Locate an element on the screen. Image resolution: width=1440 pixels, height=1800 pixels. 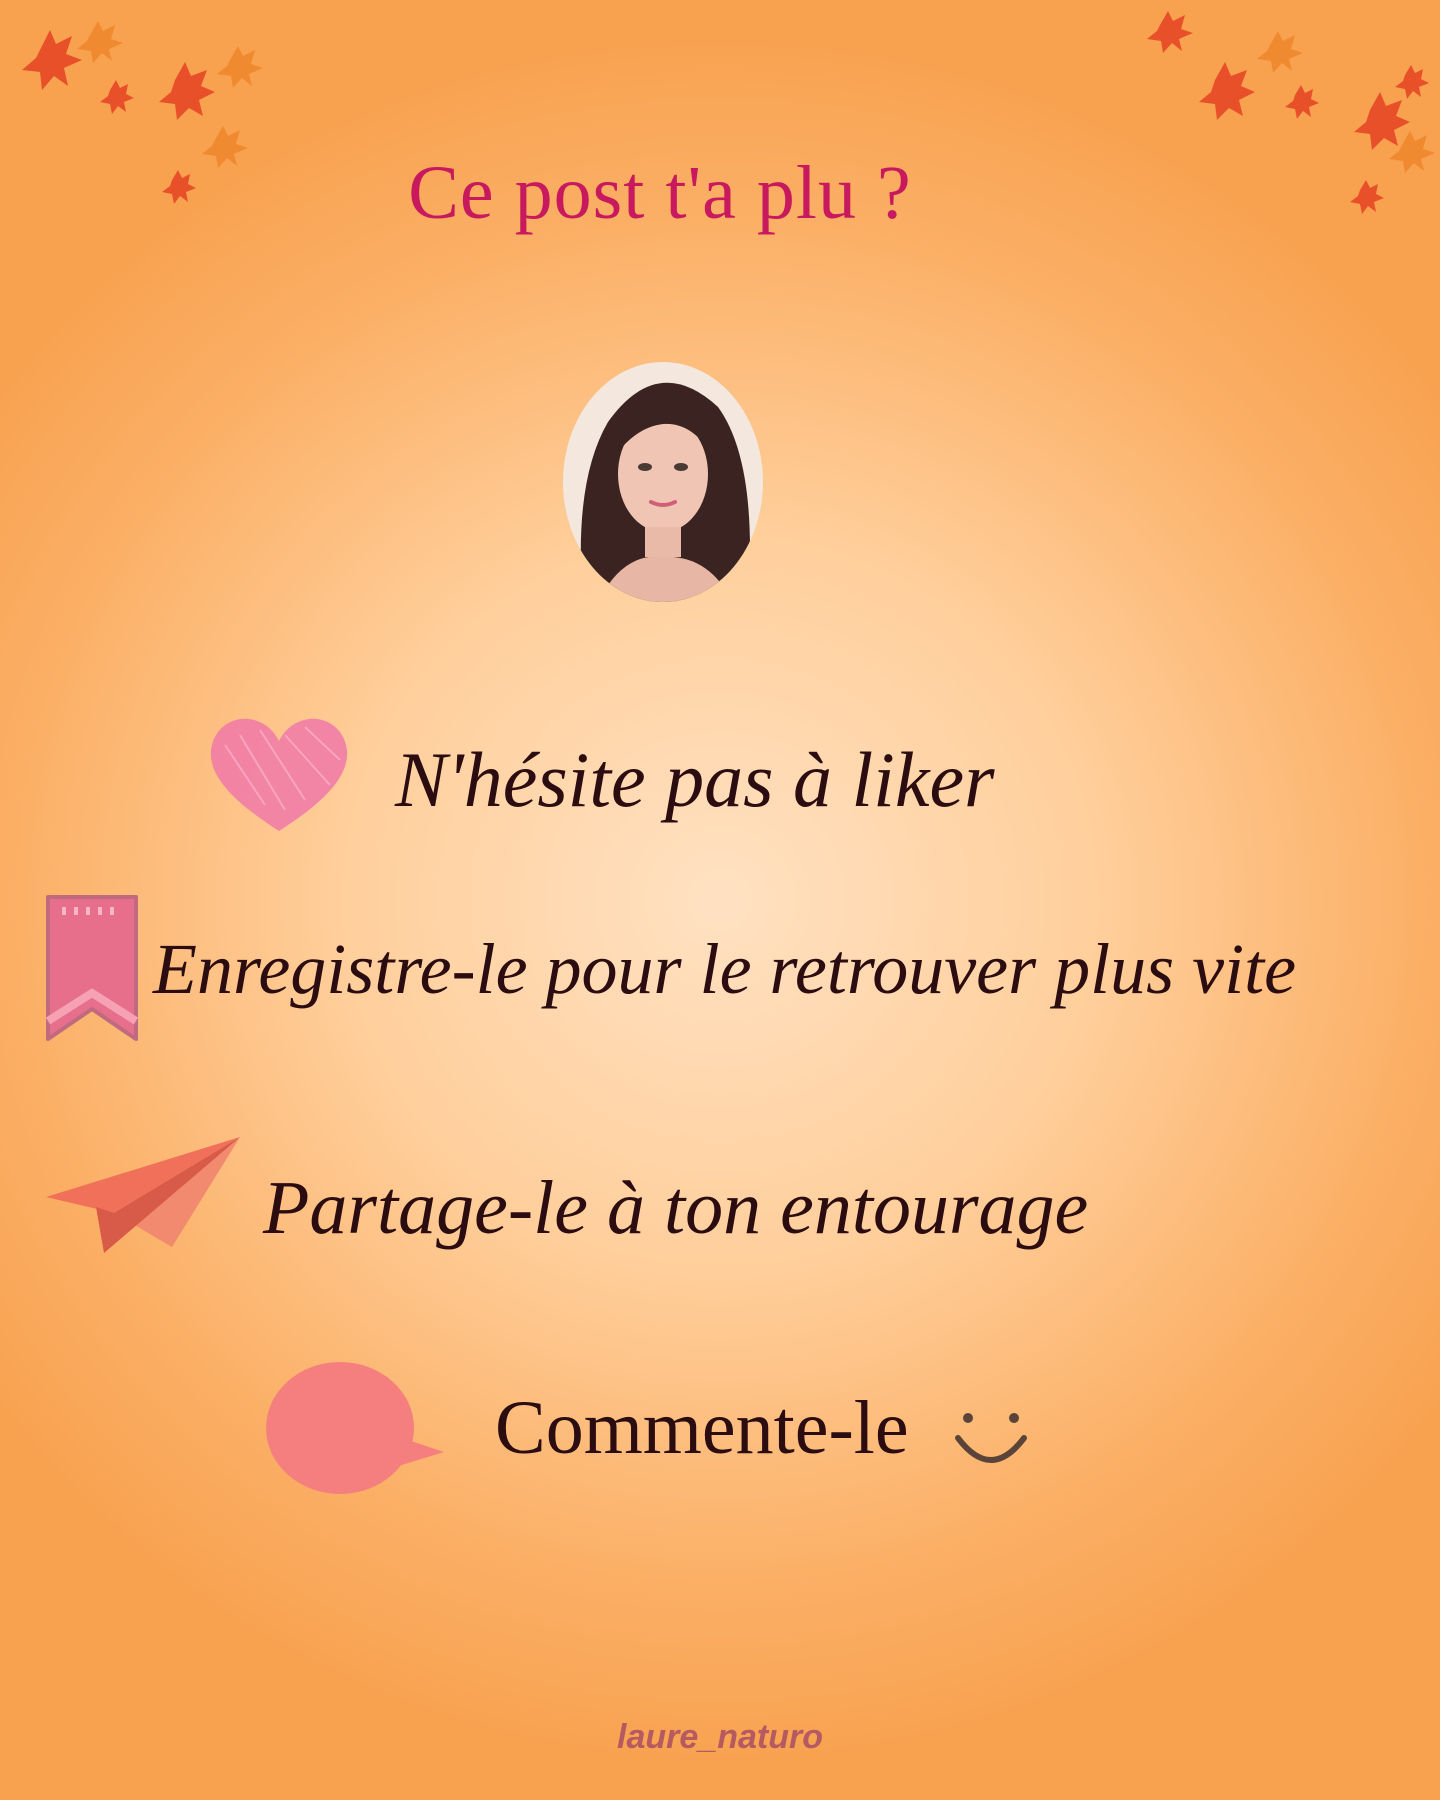
comment-bubble-icon is located at coordinates (354, 1428).